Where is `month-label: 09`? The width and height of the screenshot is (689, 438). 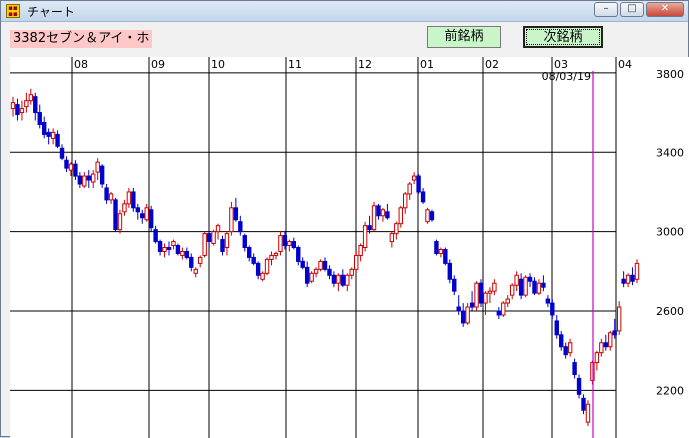
month-label: 09 is located at coordinates (158, 64).